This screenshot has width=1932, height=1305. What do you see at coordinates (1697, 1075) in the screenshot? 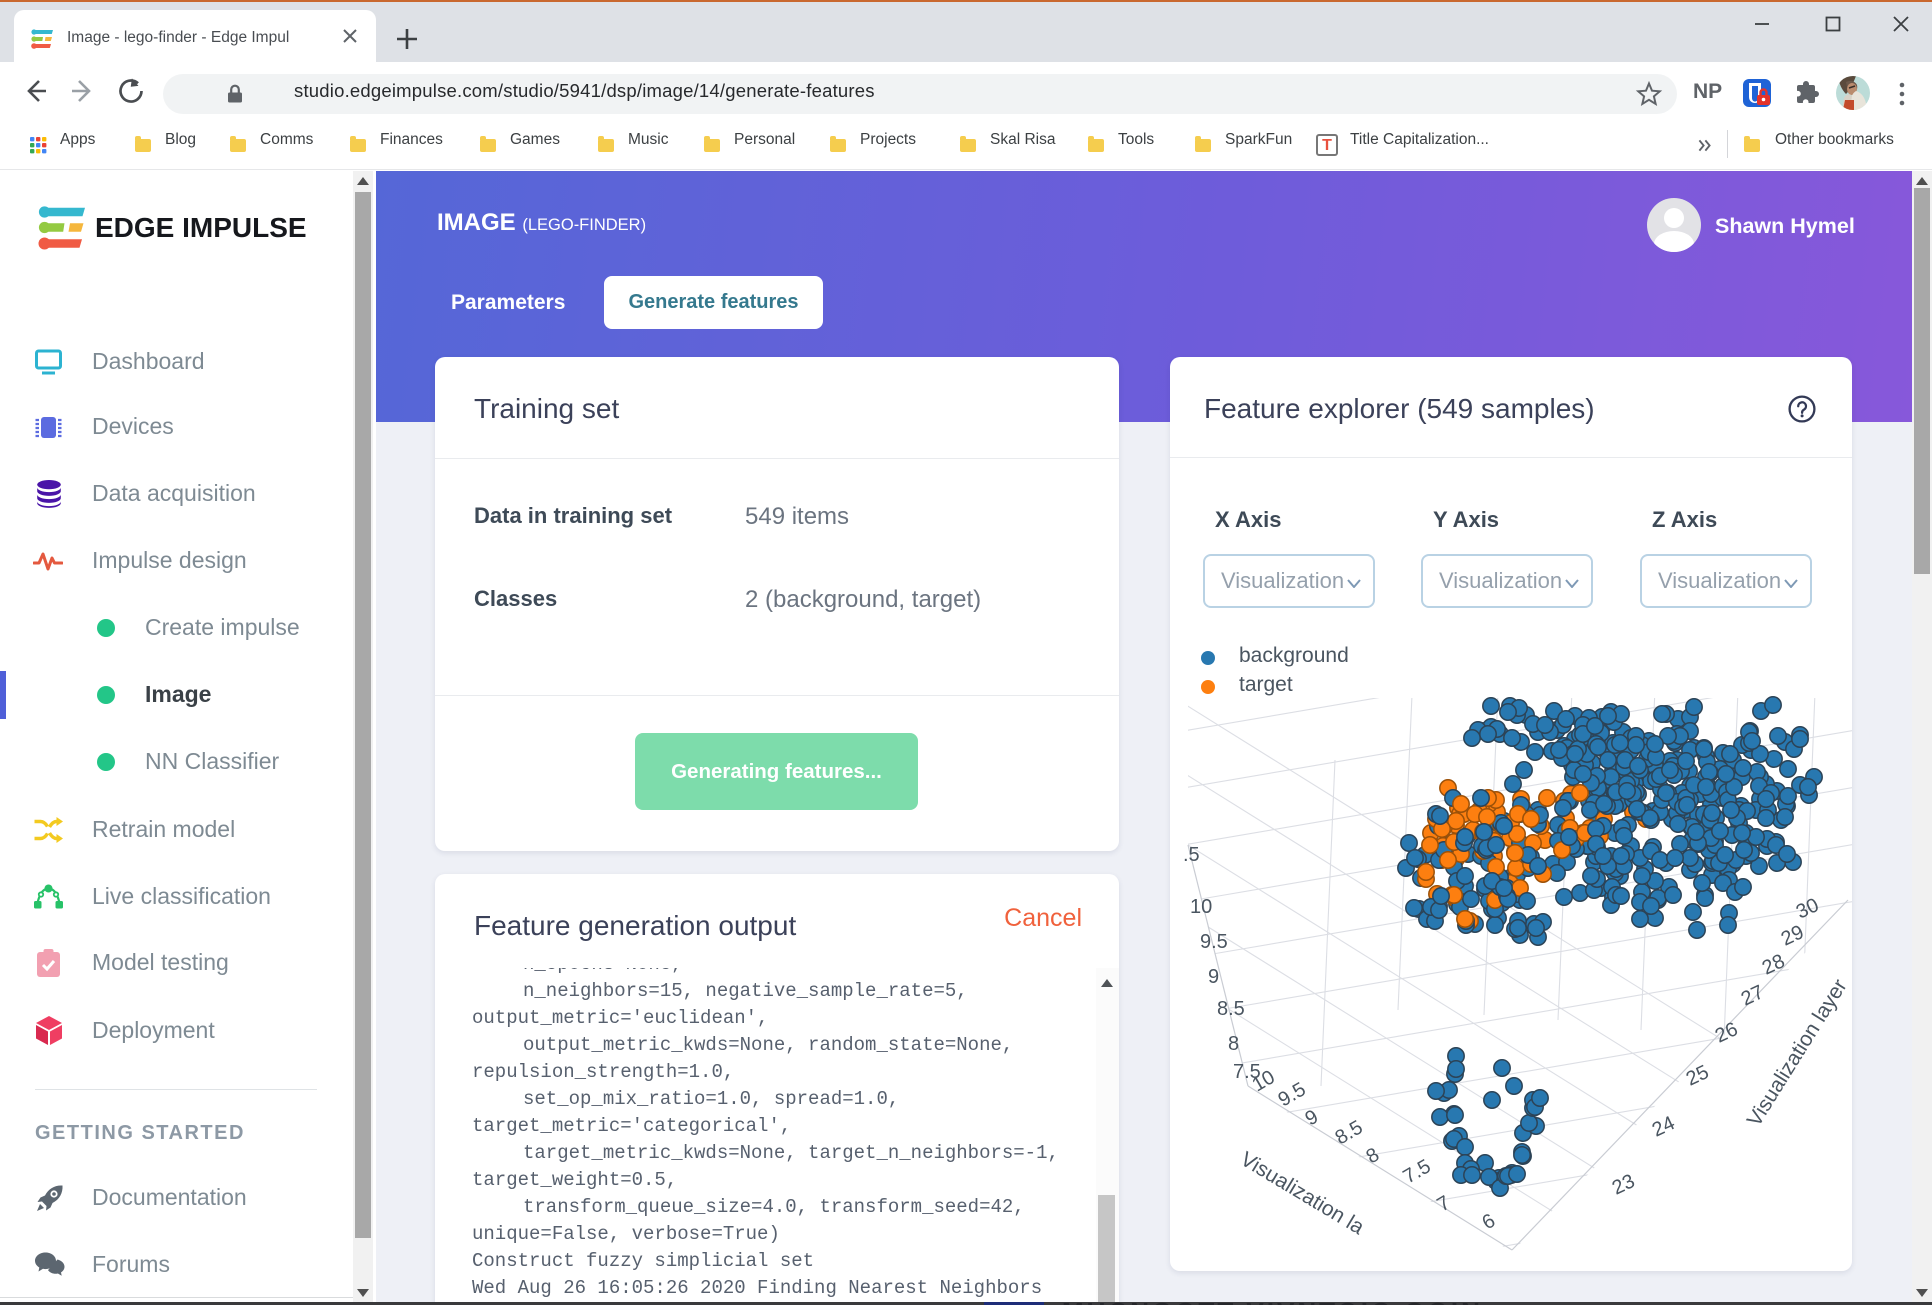
I see `svg-text: 25` at bounding box center [1697, 1075].